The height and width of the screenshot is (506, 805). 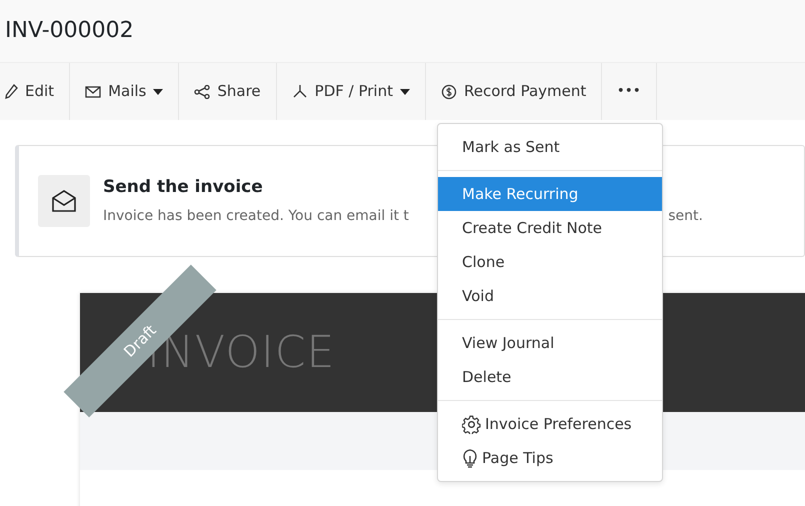 What do you see at coordinates (685, 216) in the screenshot?
I see `banner-text: sent.` at bounding box center [685, 216].